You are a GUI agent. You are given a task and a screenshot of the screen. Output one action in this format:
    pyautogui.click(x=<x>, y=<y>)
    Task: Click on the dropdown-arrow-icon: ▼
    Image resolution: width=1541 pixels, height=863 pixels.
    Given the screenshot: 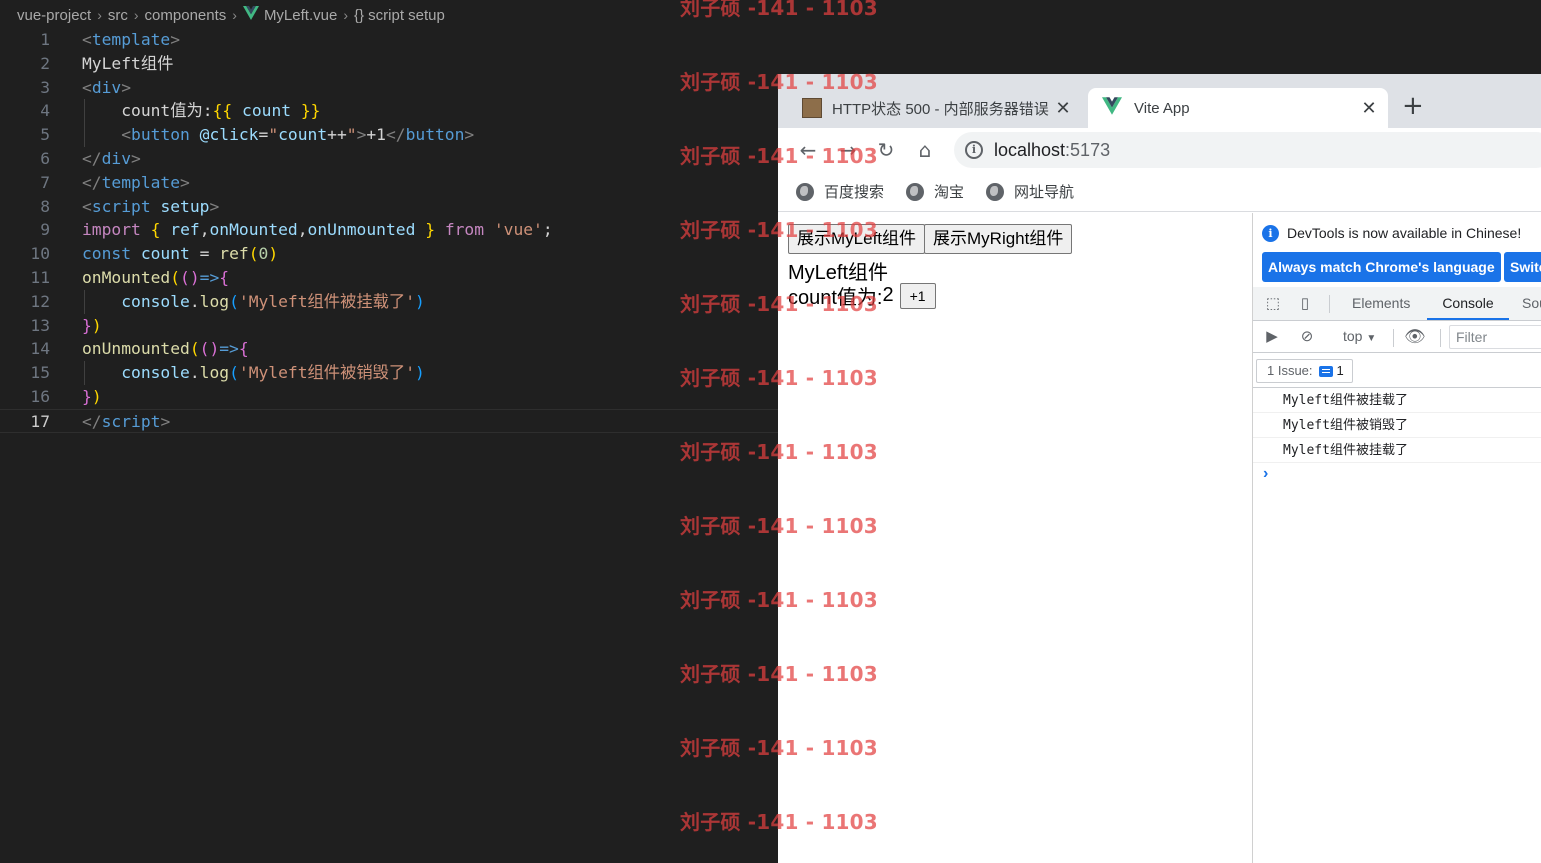 What is the action you would take?
    pyautogui.click(x=1371, y=338)
    